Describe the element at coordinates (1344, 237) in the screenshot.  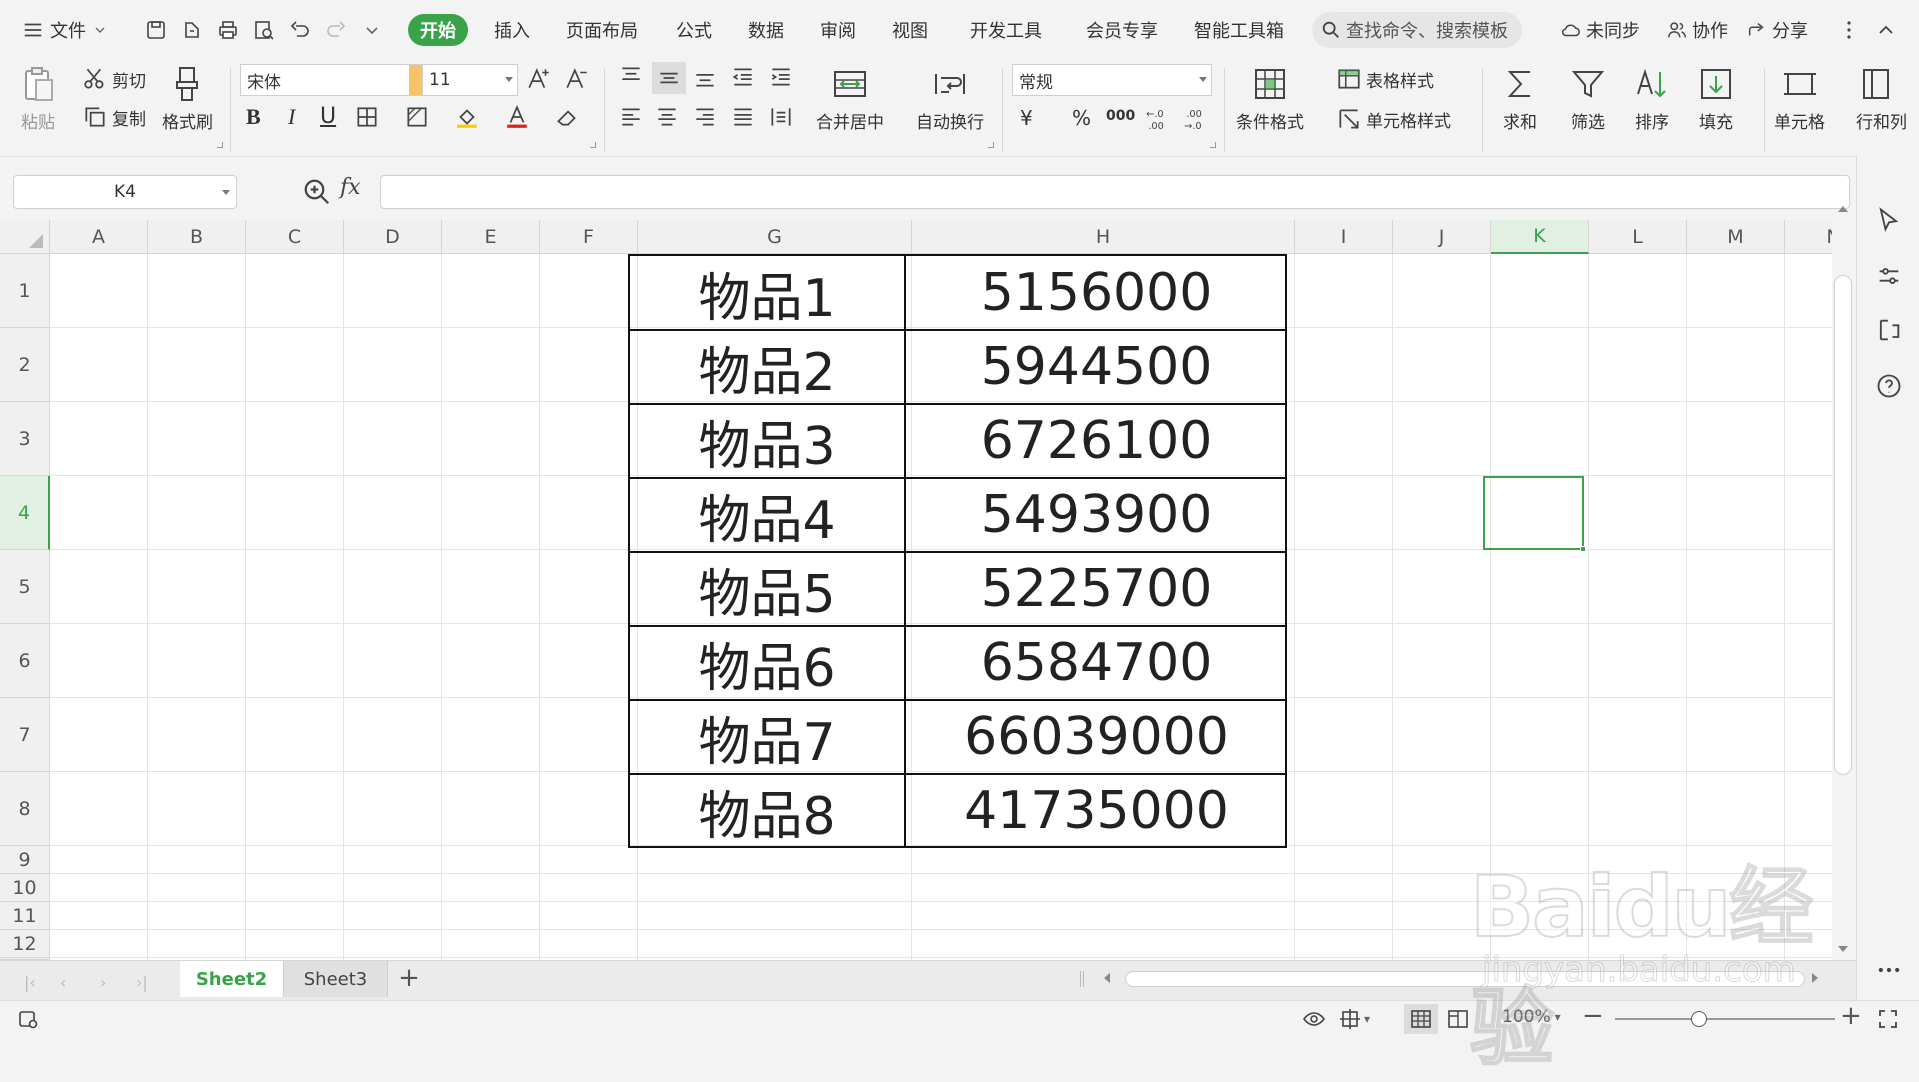
I see `column-header-i: I` at that location.